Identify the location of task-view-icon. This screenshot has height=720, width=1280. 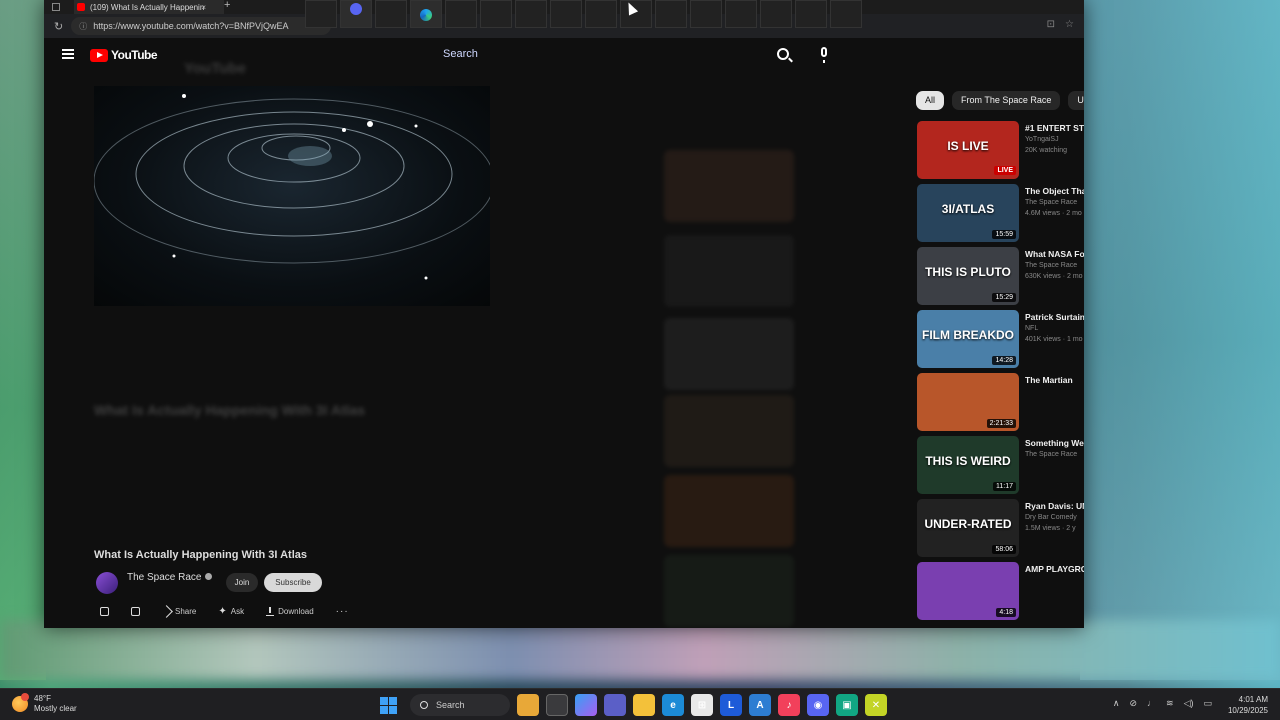
(557, 705).